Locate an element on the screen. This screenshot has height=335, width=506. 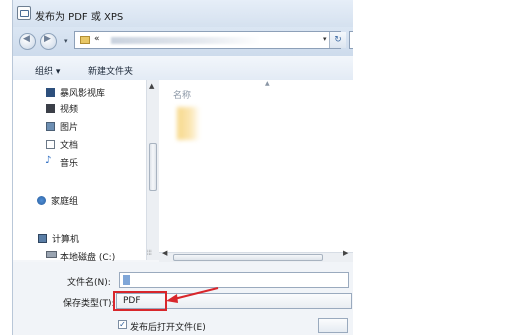
filename-input is located at coordinates (234, 280).